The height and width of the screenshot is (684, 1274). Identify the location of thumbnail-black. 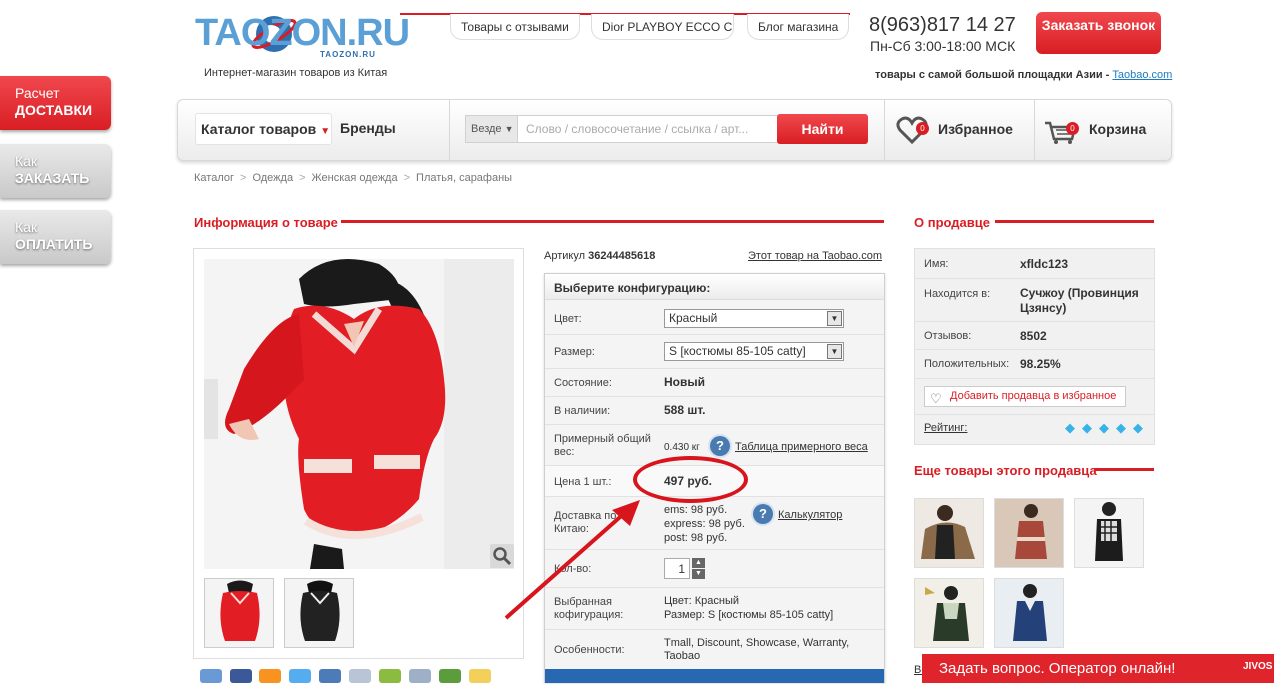
(319, 613).